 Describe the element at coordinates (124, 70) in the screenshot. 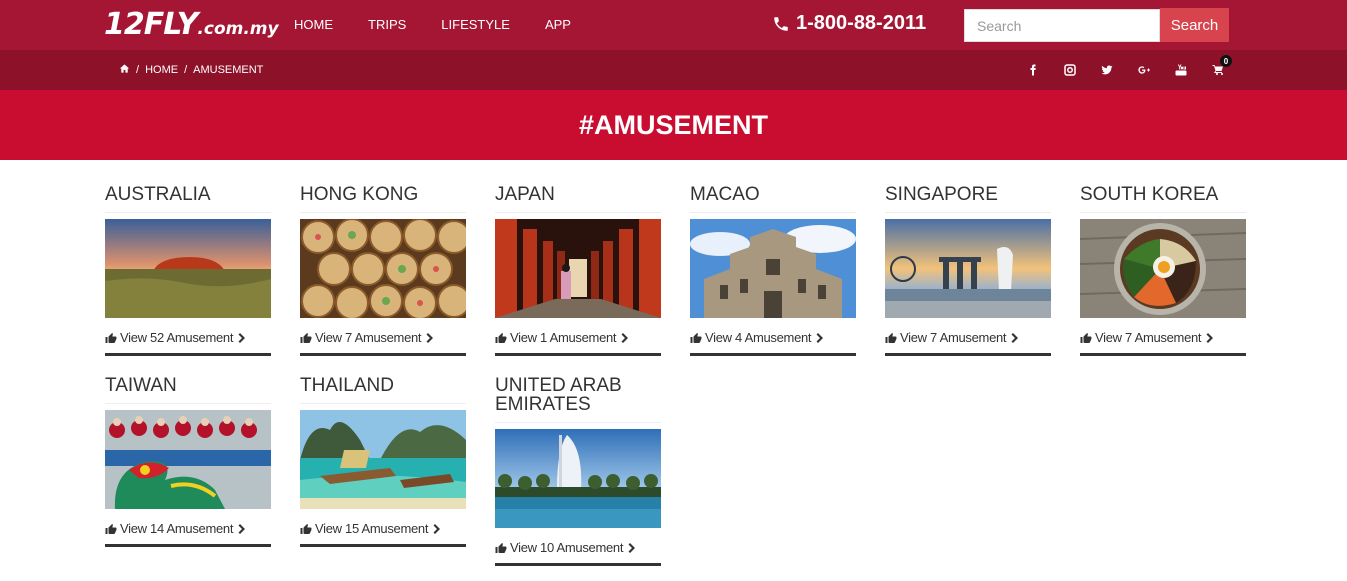

I see `home-icon` at that location.